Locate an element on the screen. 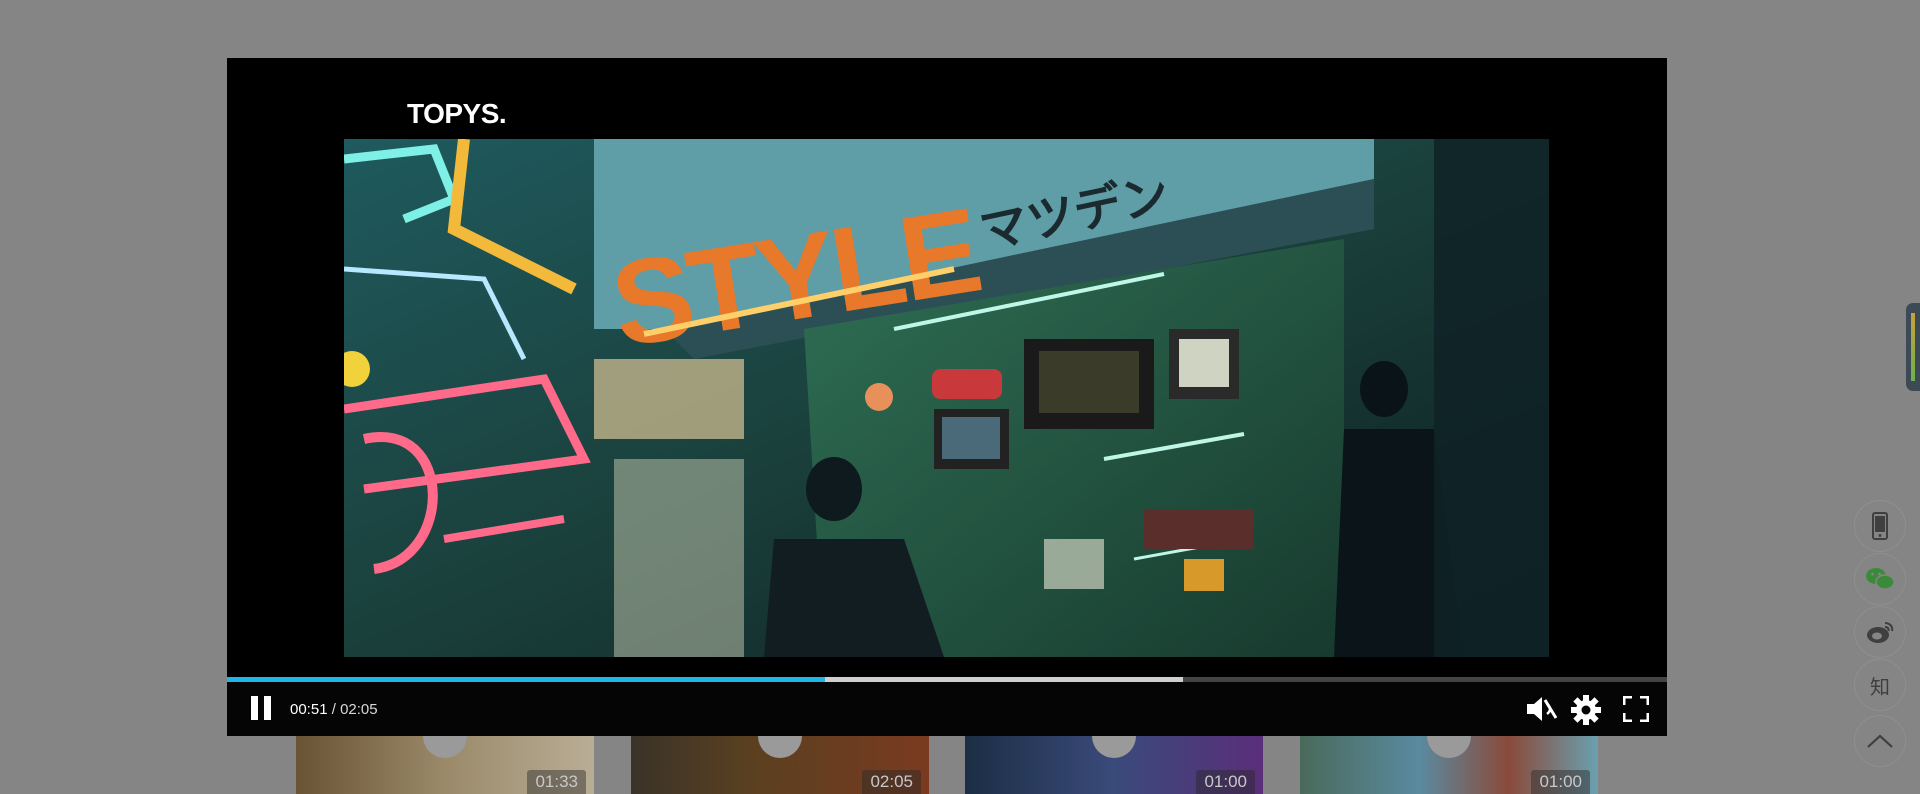 The height and width of the screenshot is (794, 1920). settings-gear-icon is located at coordinates (1586, 710).